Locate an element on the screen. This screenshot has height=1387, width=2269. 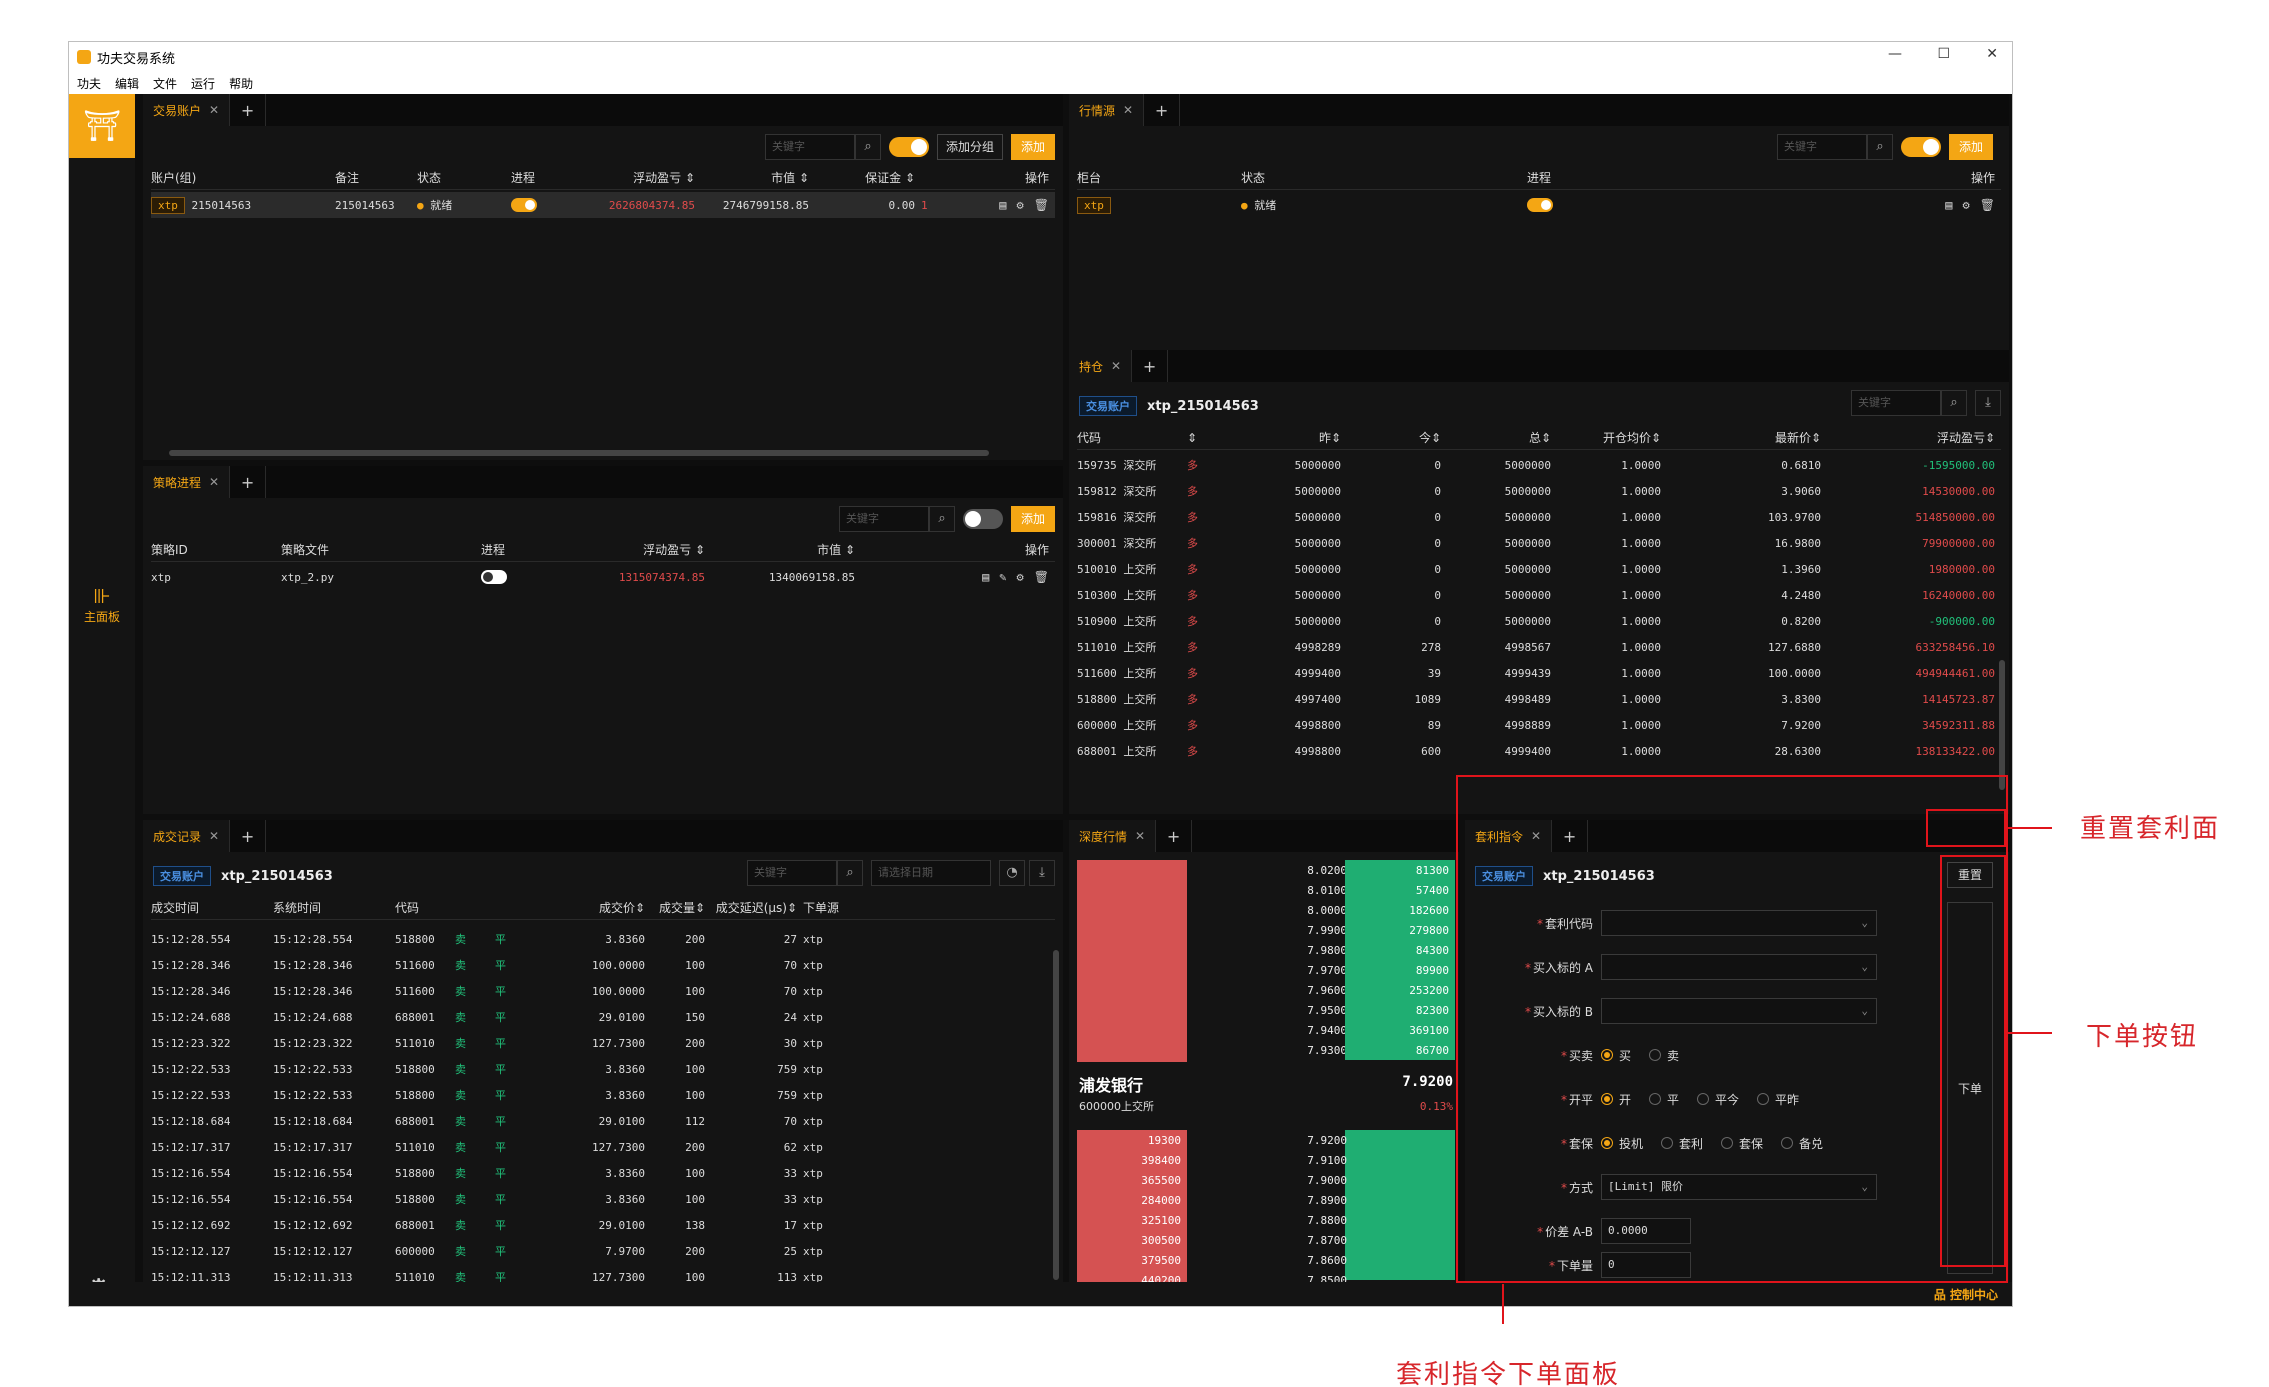
close-icon: ✕ is located at coordinates (1992, 54).